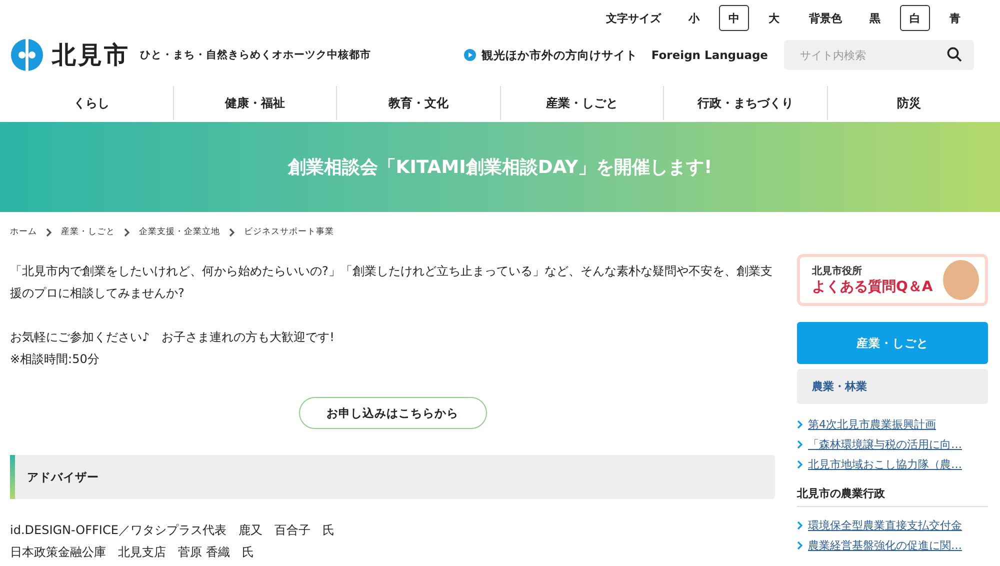 The image size is (1000, 566). I want to click on logo-text: 北見市, so click(91, 55).